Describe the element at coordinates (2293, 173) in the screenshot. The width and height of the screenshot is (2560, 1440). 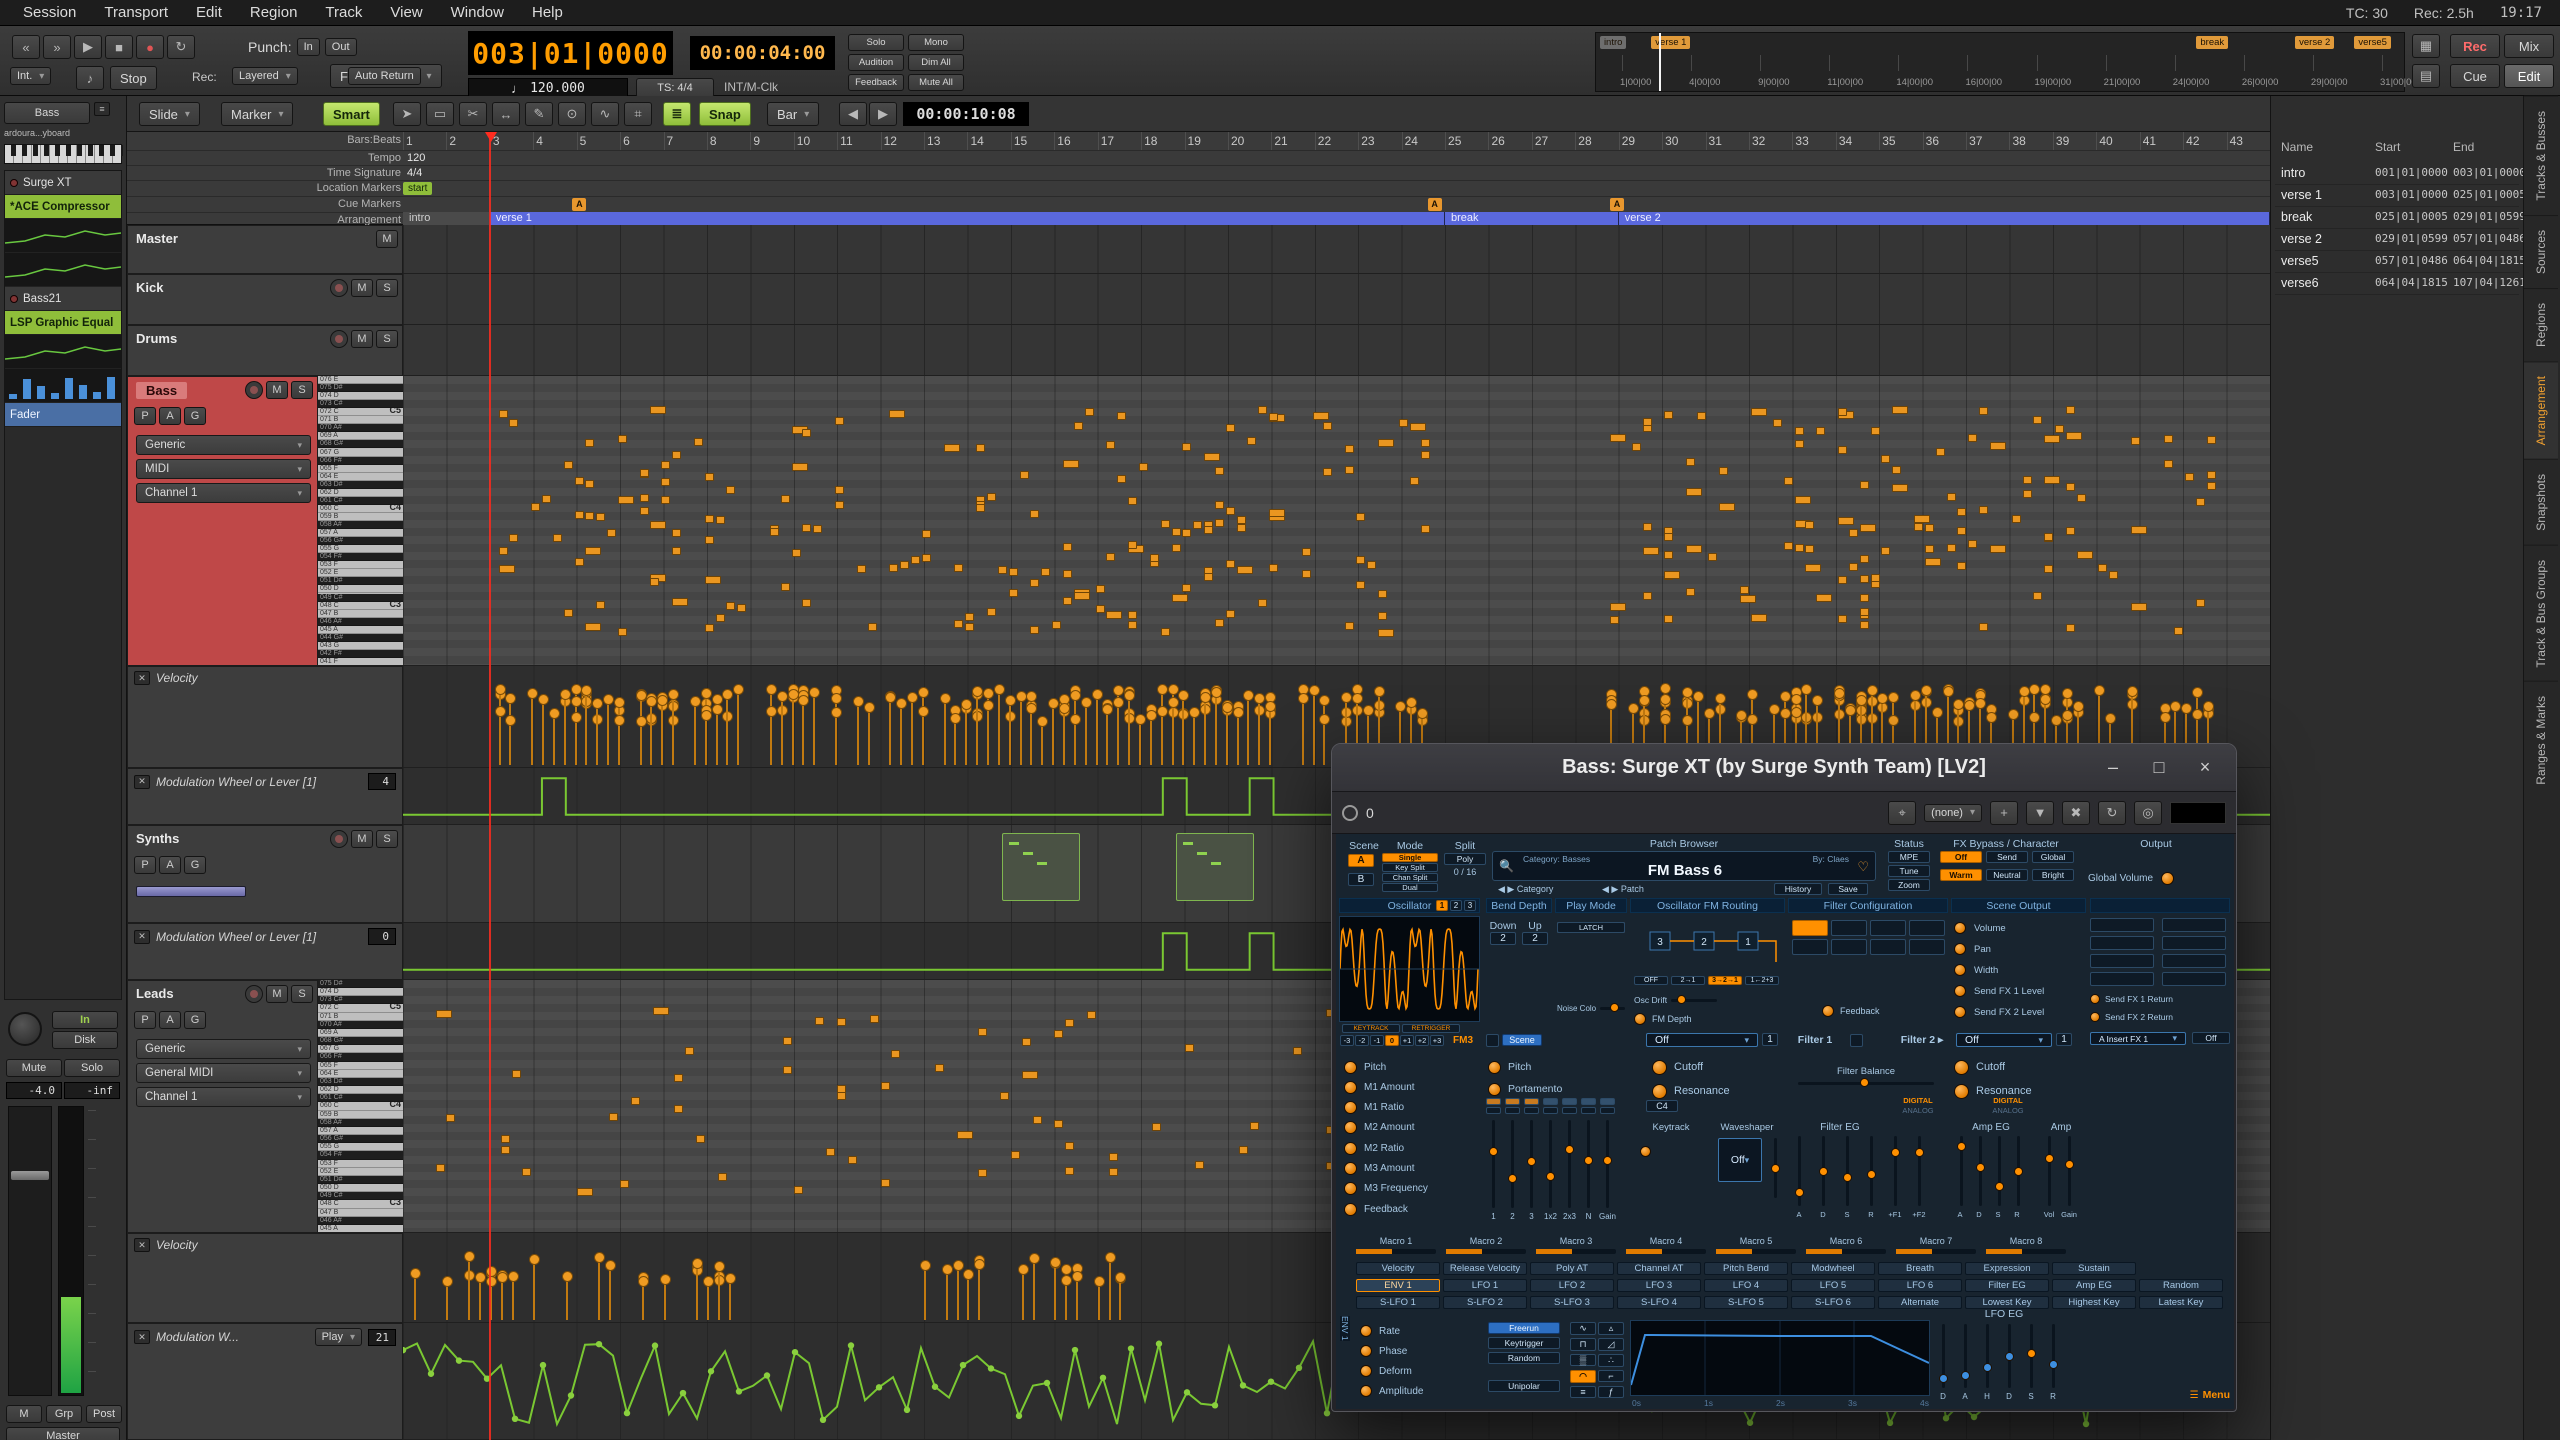
I see `location-name: intro` at that location.